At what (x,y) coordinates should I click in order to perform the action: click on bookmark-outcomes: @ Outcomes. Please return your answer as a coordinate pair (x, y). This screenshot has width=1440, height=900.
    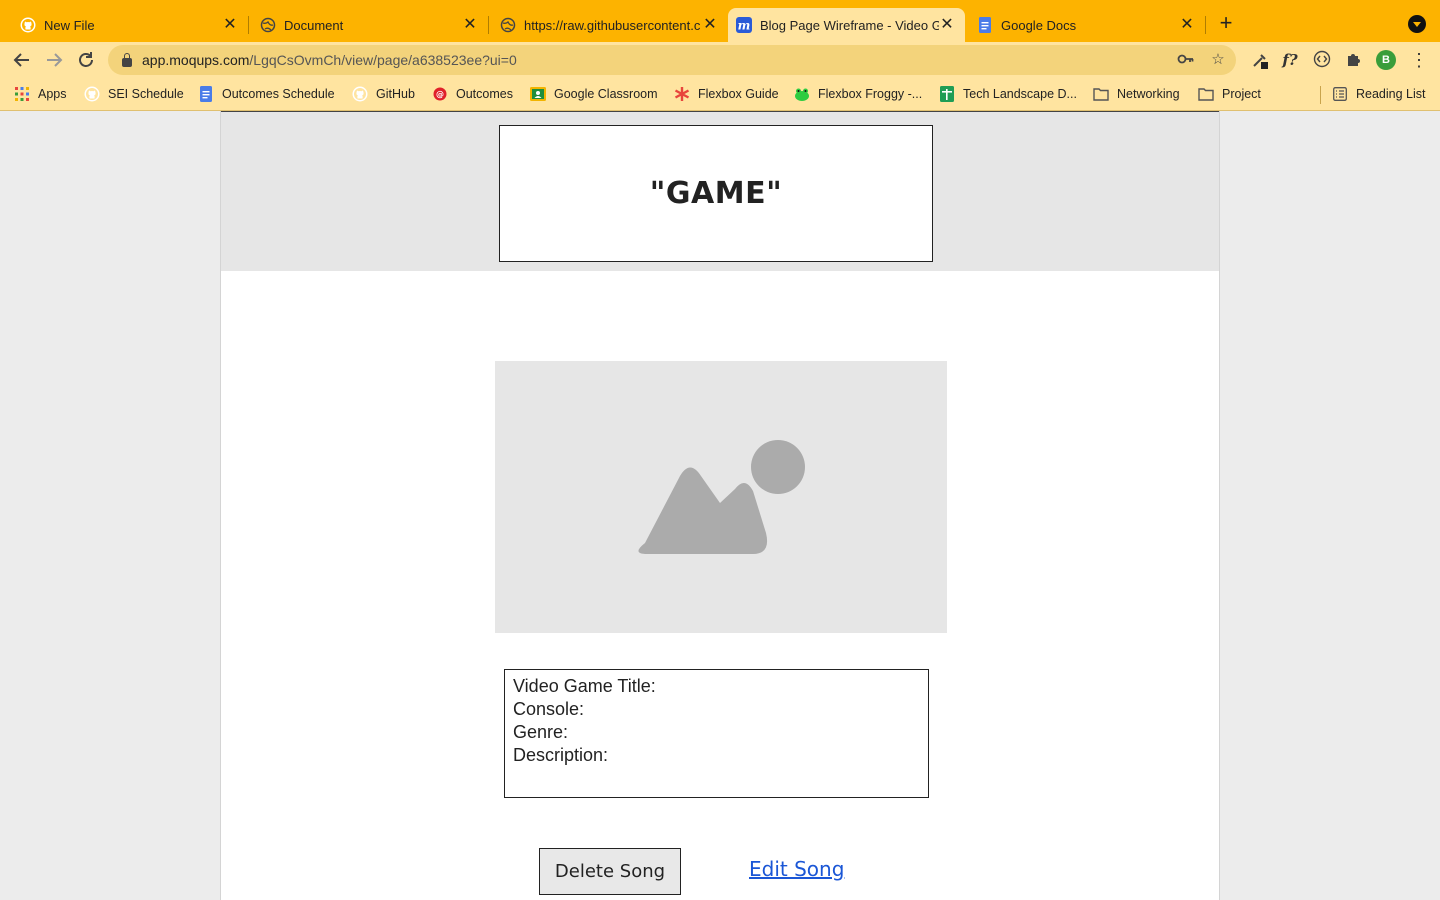
    Looking at the image, I should click on (472, 94).